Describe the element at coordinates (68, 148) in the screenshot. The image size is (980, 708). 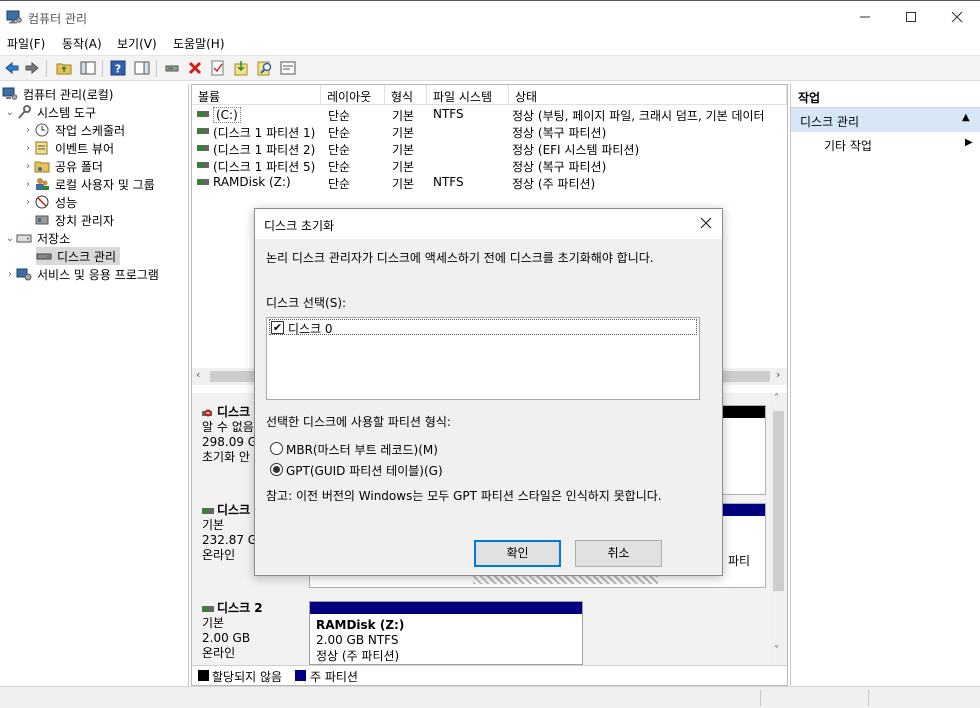
I see `tree-node-event-viewer: › 이벤트 뷰어` at that location.